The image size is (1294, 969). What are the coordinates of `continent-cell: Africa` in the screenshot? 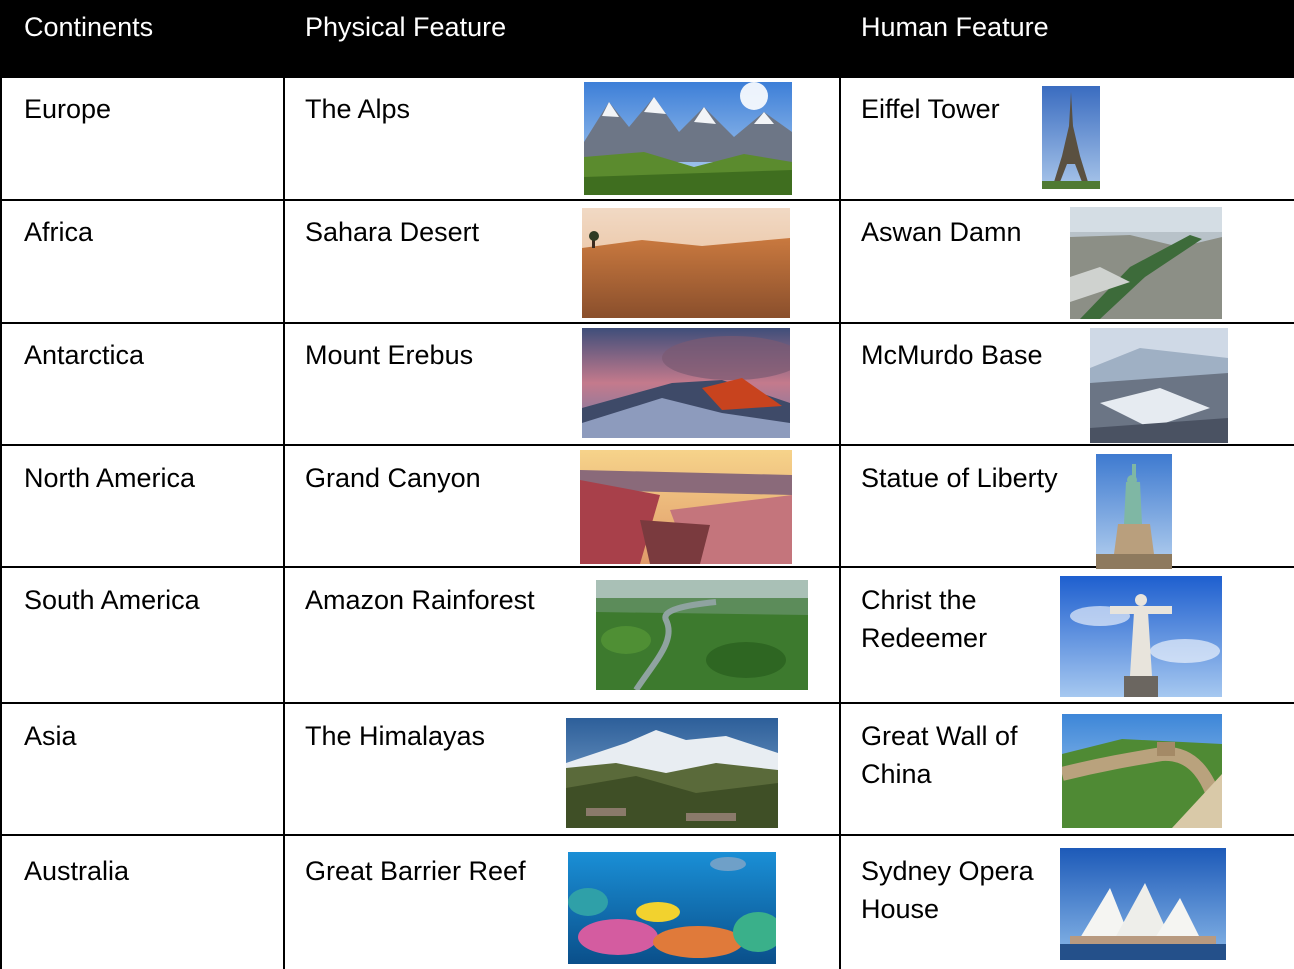 It's located at (59, 232).